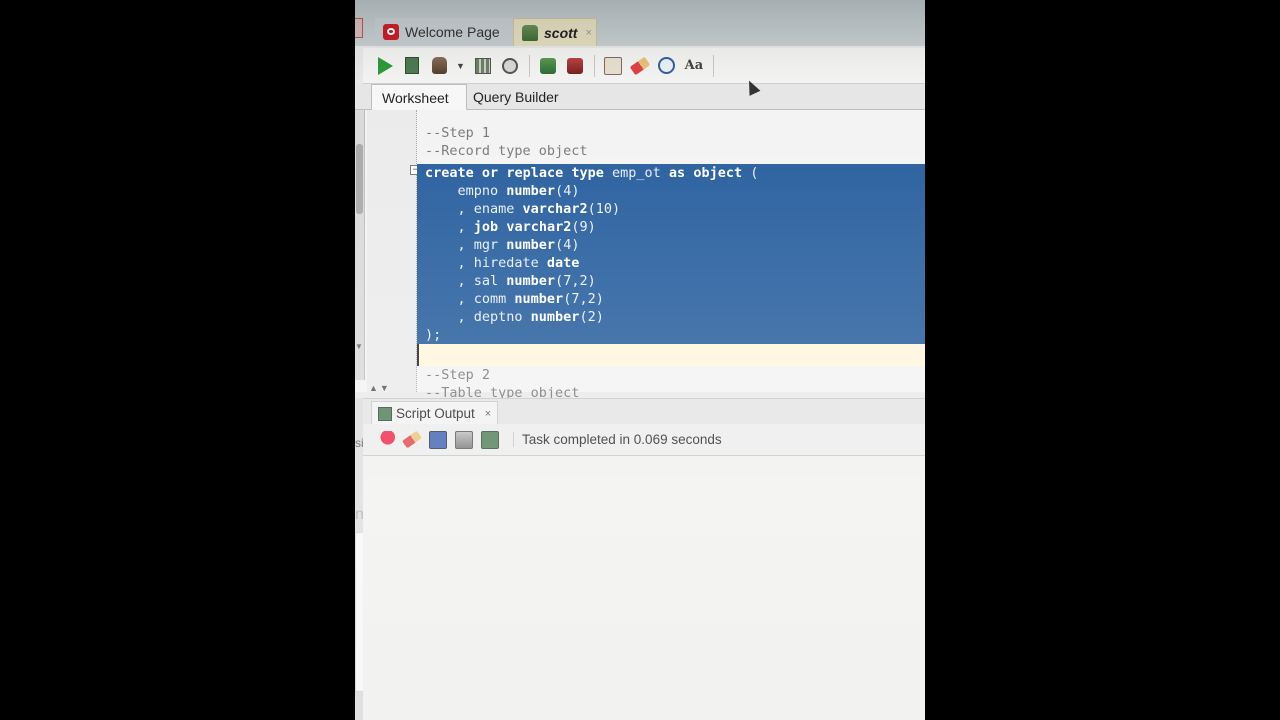 This screenshot has width=1280, height=720. Describe the element at coordinates (486, 227) in the screenshot. I see `sql-keyword: job` at that location.